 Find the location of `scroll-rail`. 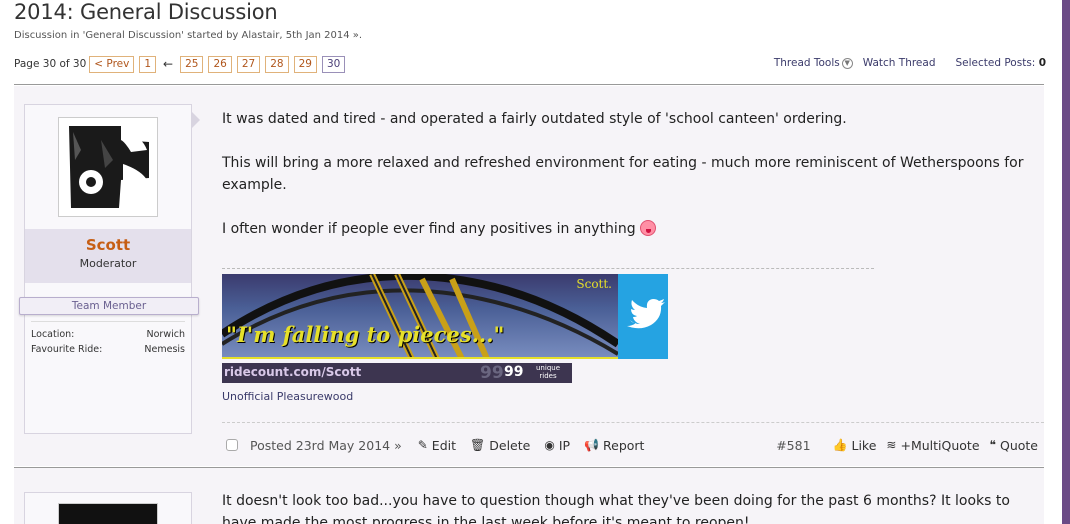

scroll-rail is located at coordinates (1066, 262).